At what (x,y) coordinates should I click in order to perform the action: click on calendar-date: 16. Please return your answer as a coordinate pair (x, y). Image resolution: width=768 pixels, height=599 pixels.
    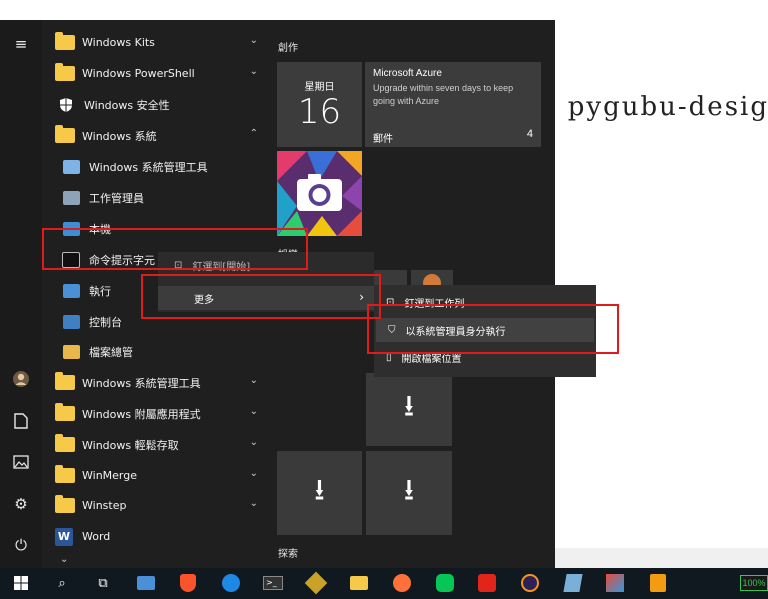
    Looking at the image, I should click on (319, 112).